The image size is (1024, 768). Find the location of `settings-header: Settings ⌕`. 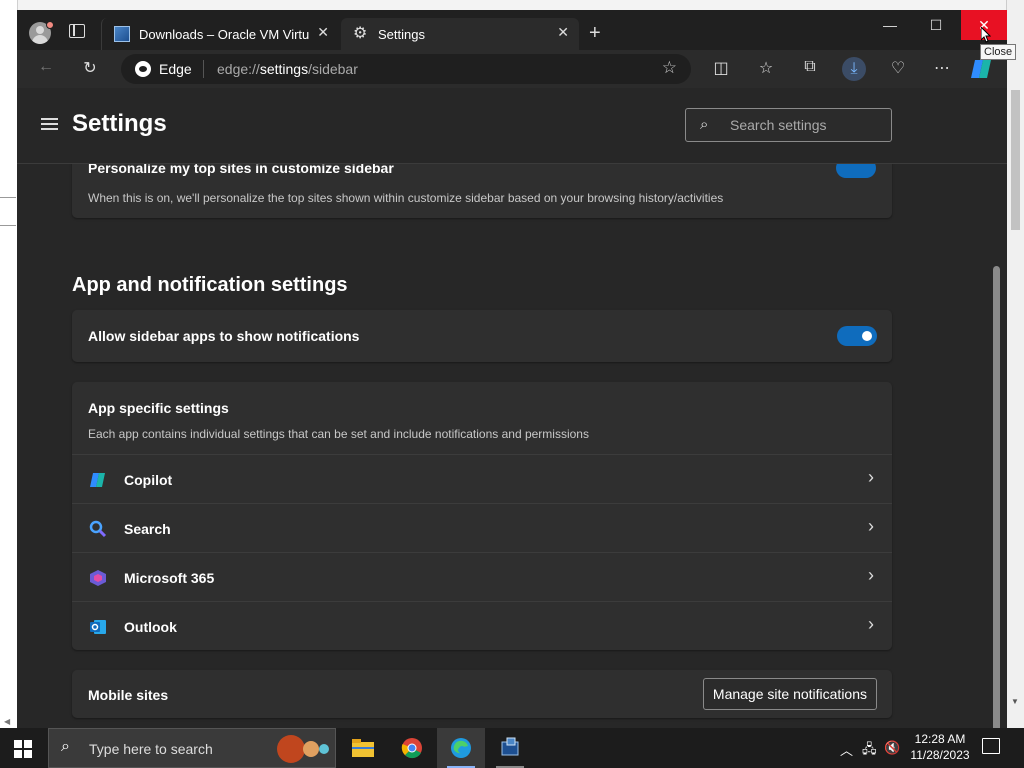

settings-header: Settings ⌕ is located at coordinates (512, 126).